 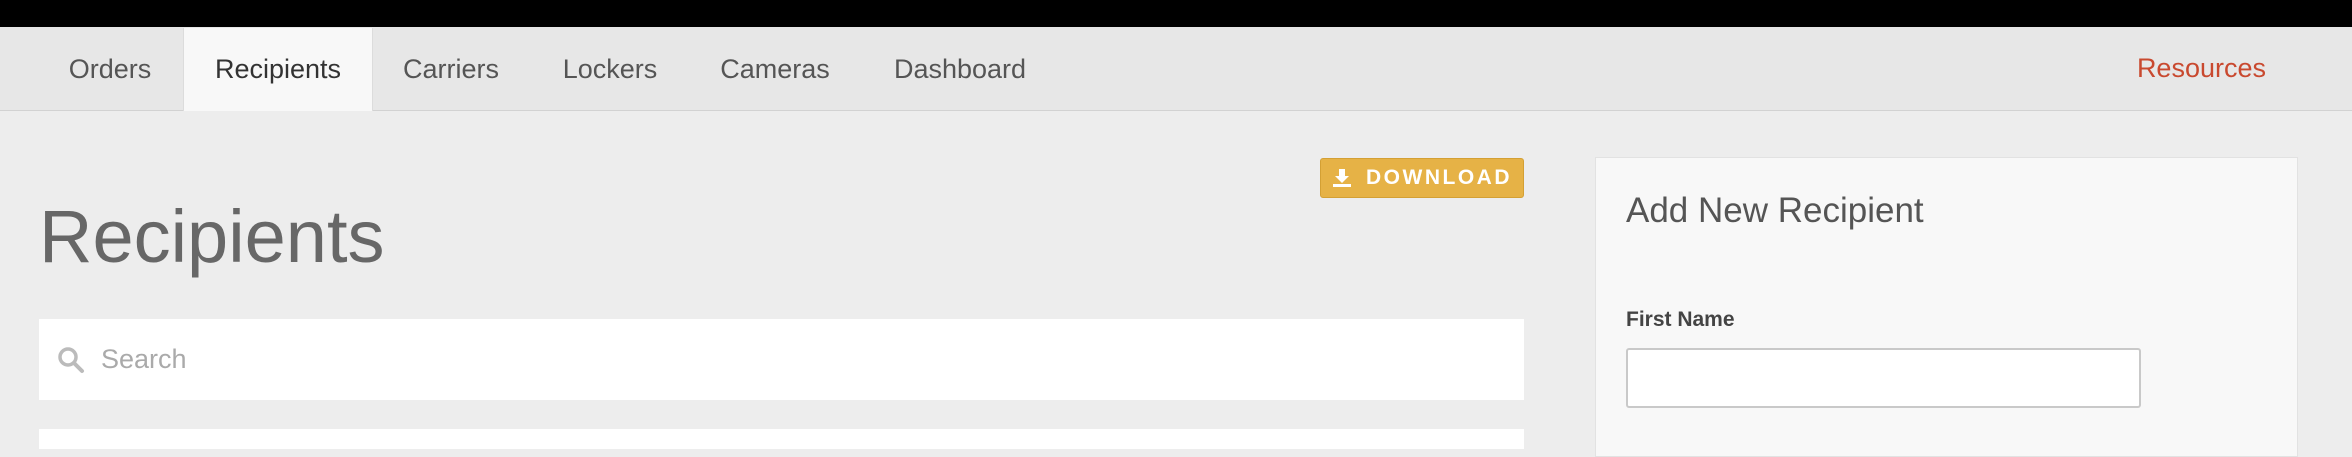 I want to click on tab-dashboard: Dashboard, so click(x=960, y=69).